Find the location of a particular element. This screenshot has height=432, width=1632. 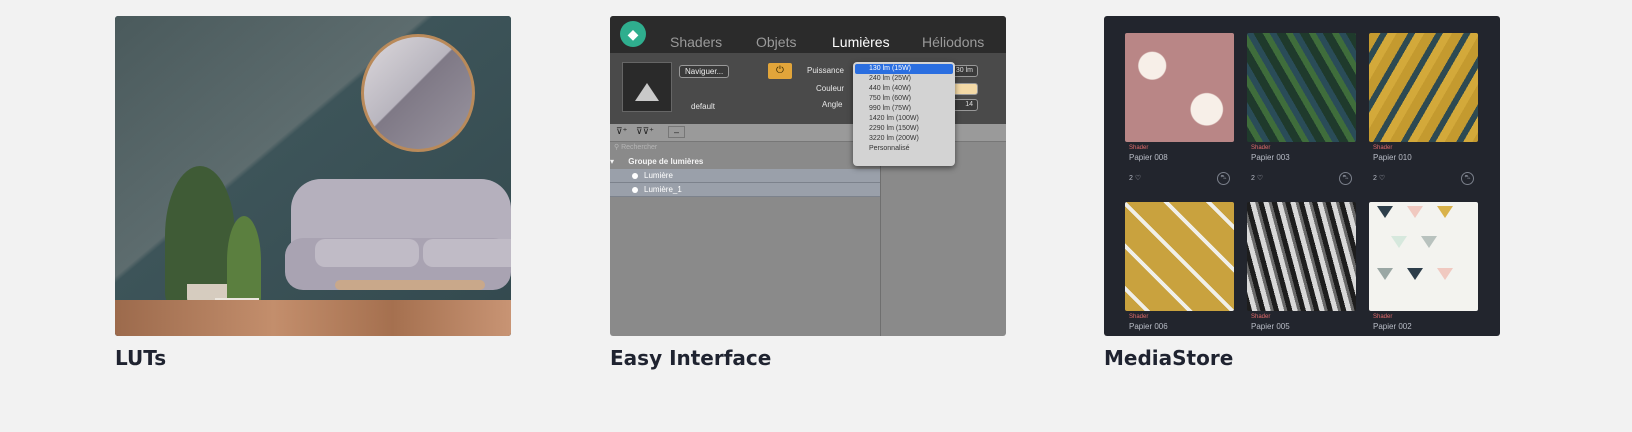

round-mirror is located at coordinates (418, 93).